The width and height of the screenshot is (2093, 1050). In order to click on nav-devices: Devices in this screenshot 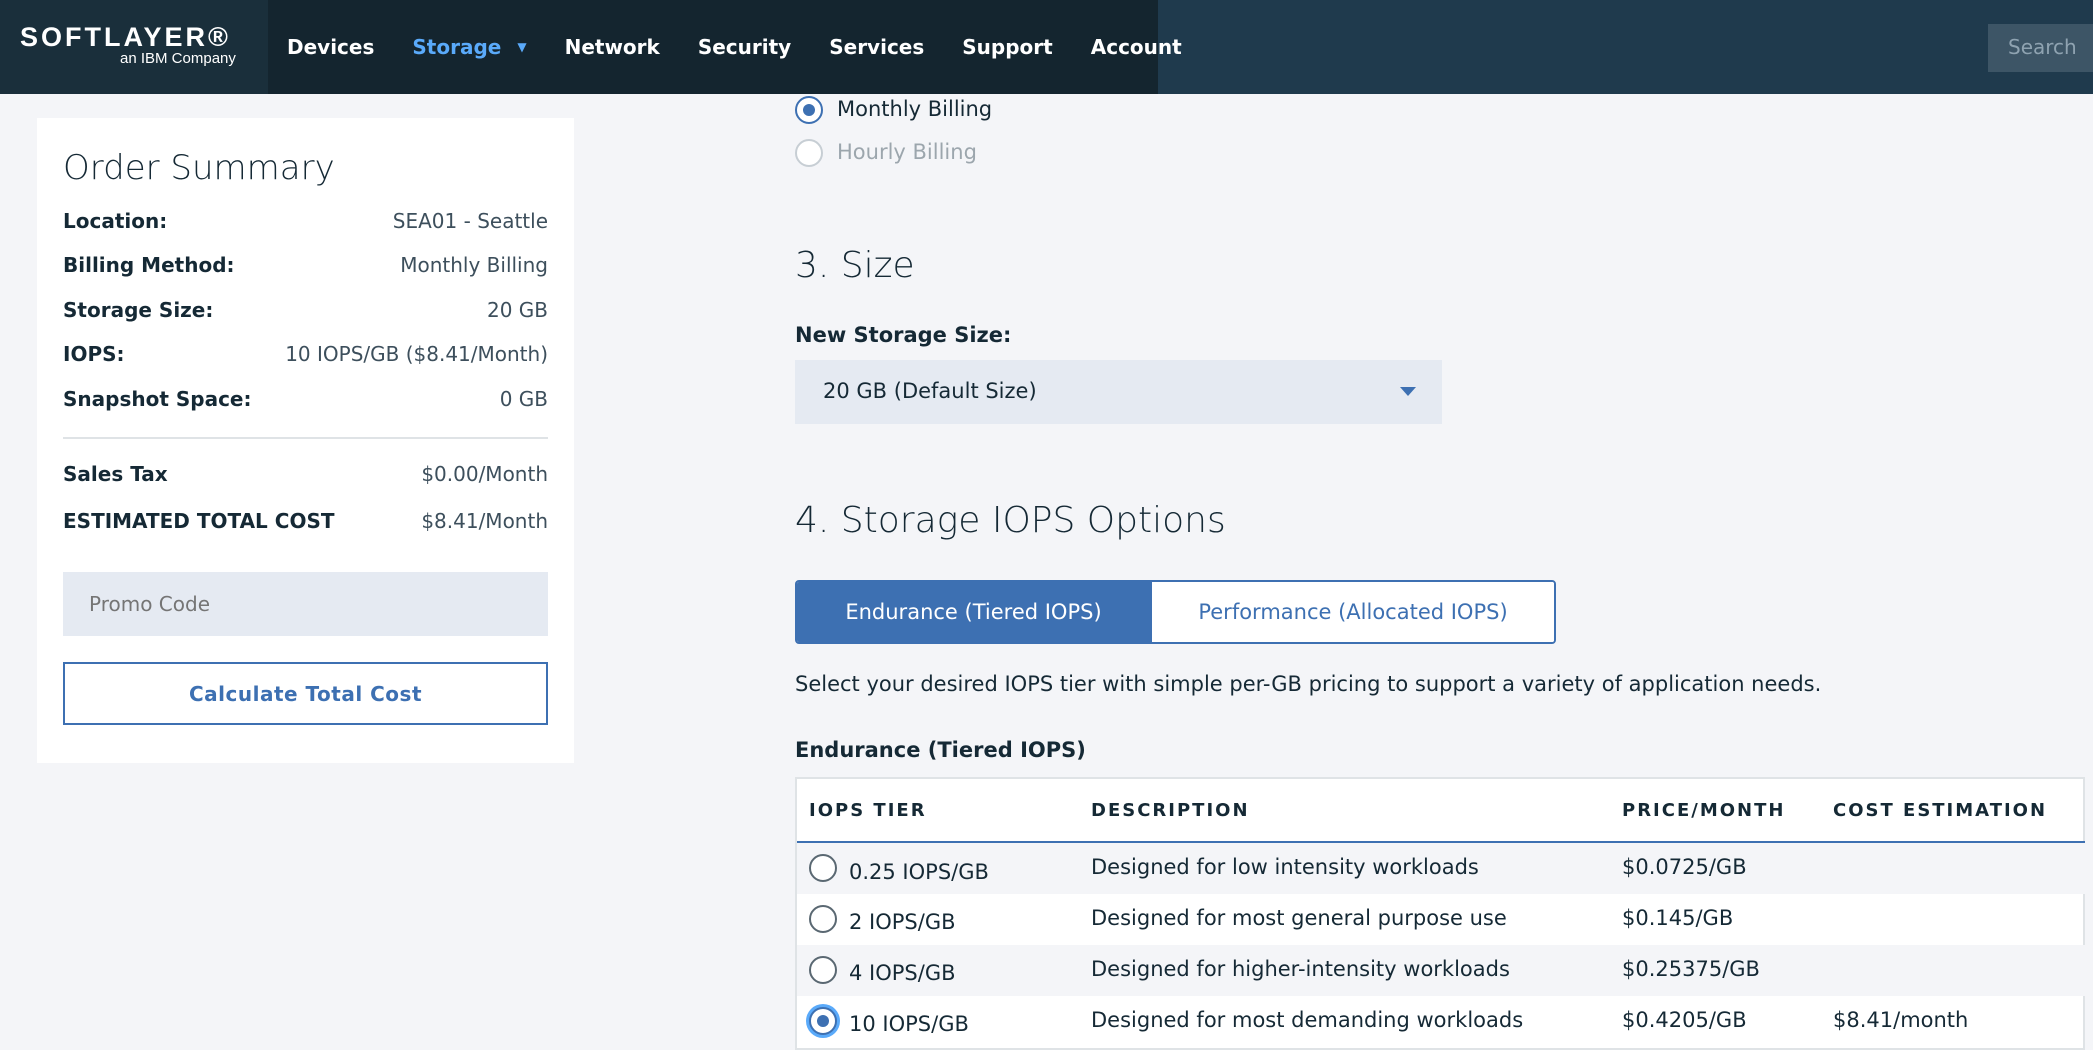, I will do `click(330, 47)`.